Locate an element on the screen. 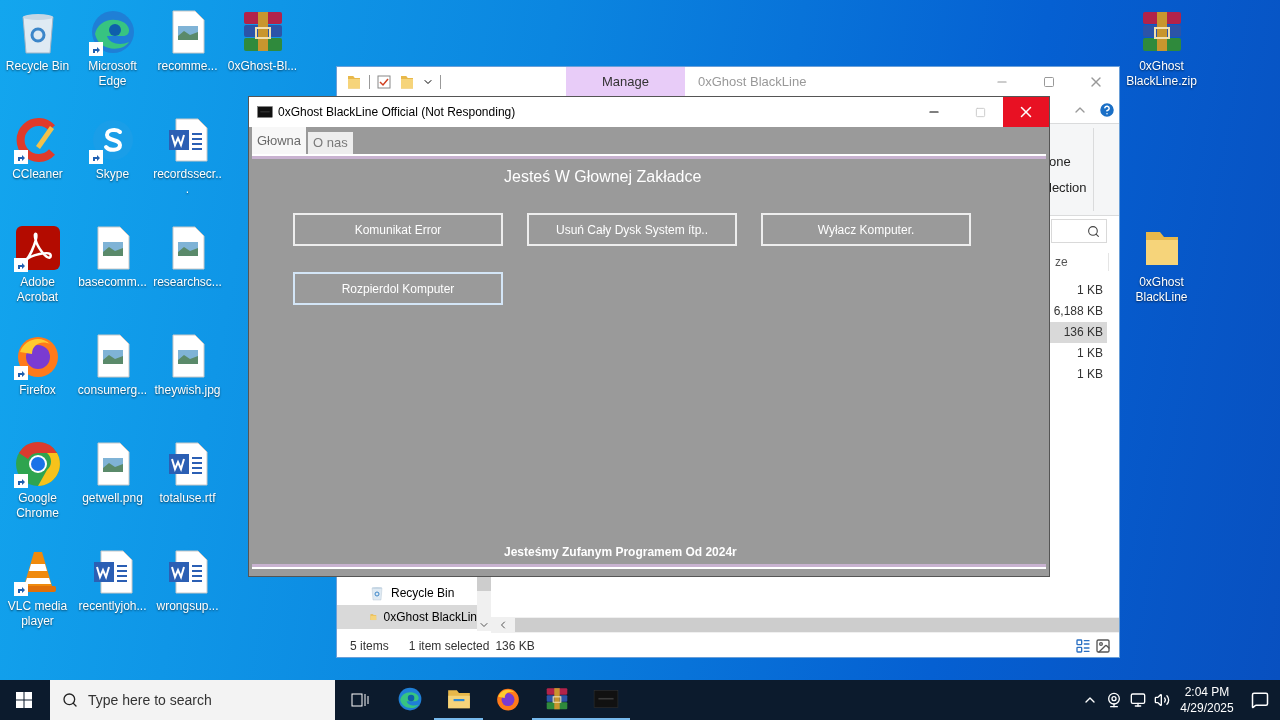  desktop-icon: Google Chrome is located at coordinates (37, 480).